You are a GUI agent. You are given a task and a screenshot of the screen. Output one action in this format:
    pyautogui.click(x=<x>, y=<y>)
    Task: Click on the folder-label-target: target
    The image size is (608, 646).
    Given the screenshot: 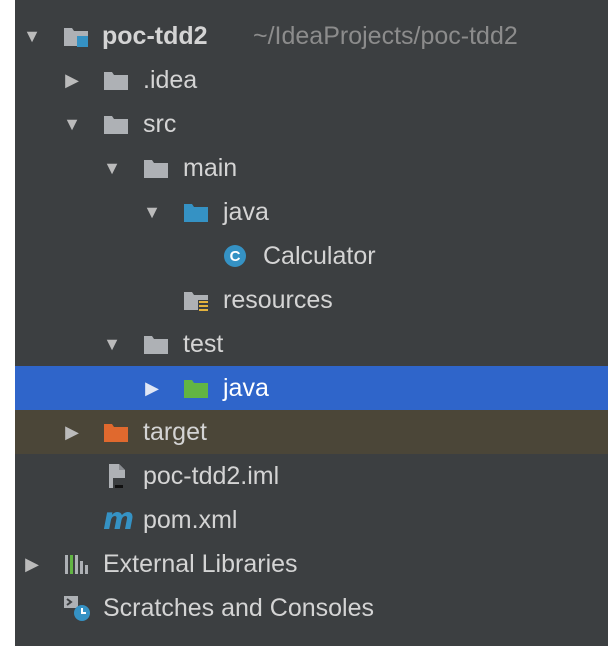 What is the action you would take?
    pyautogui.click(x=175, y=432)
    